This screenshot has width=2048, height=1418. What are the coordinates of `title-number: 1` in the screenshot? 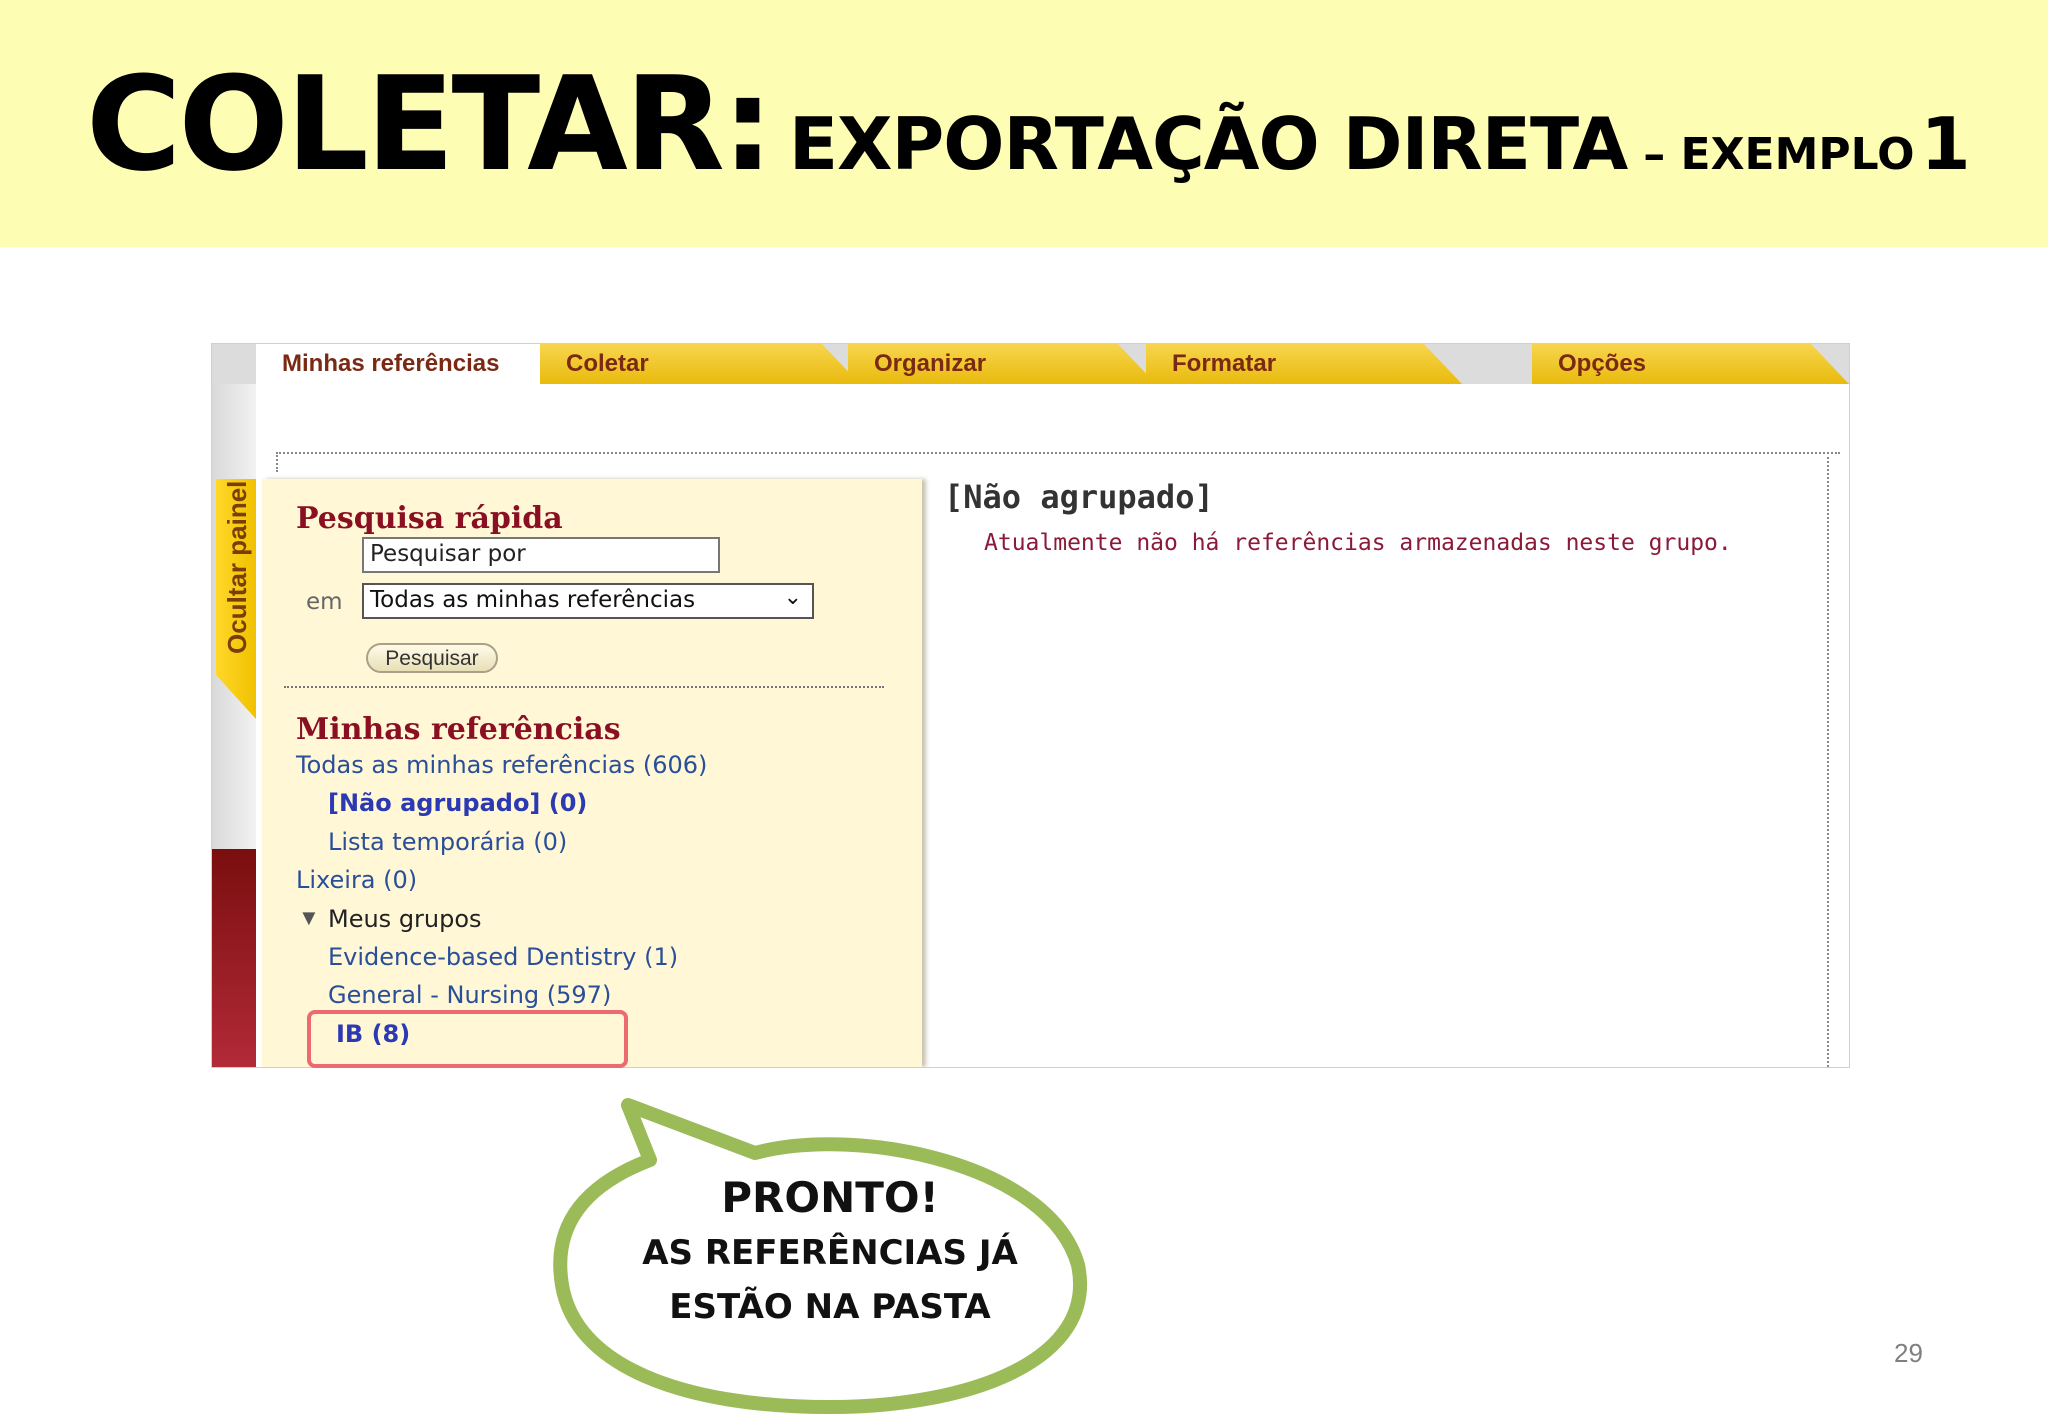 It's located at (1945, 144).